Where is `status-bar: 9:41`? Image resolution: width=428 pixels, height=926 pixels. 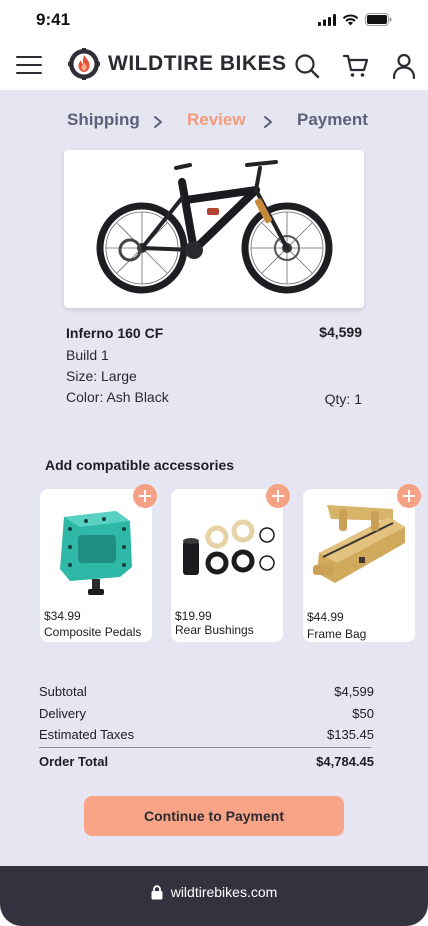 status-bar: 9:41 is located at coordinates (214, 21).